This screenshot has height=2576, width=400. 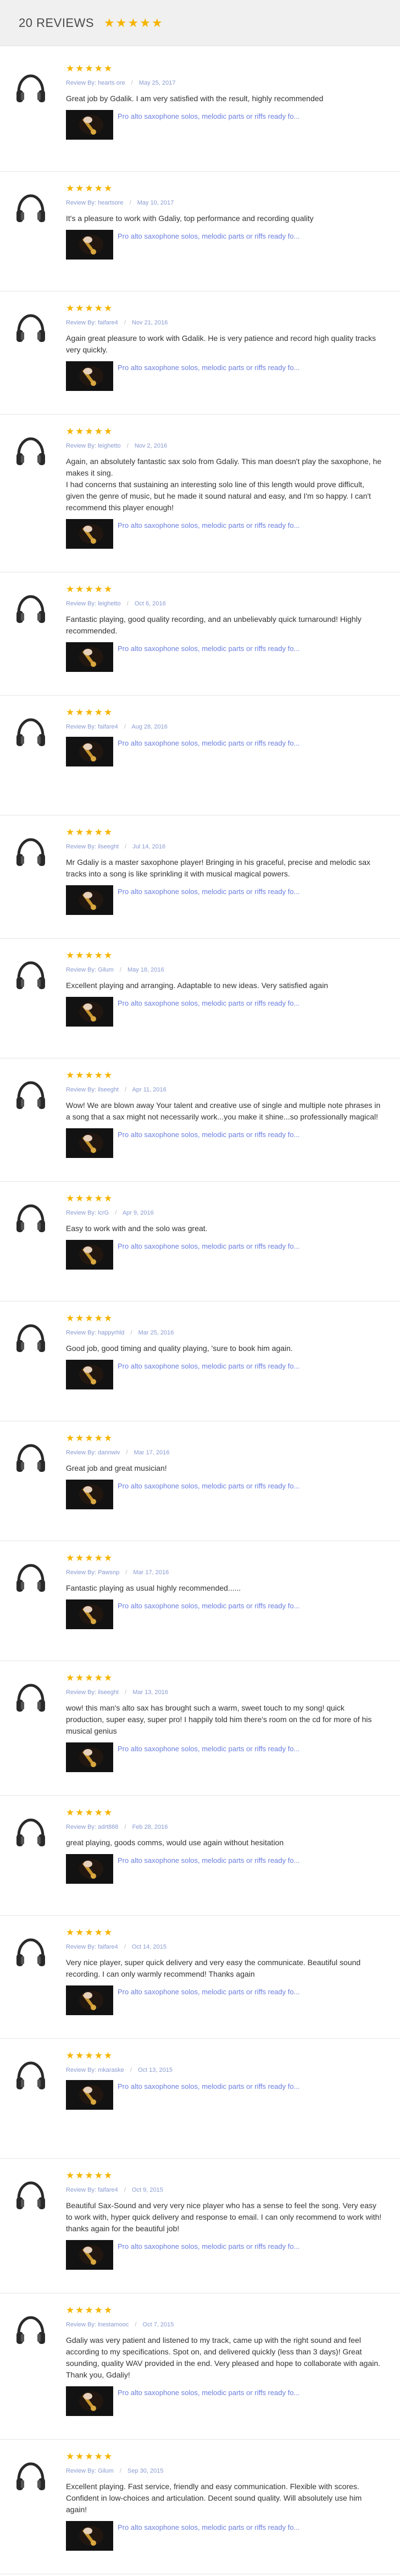 What do you see at coordinates (108, 1827) in the screenshot?
I see `review-author: adrt888` at bounding box center [108, 1827].